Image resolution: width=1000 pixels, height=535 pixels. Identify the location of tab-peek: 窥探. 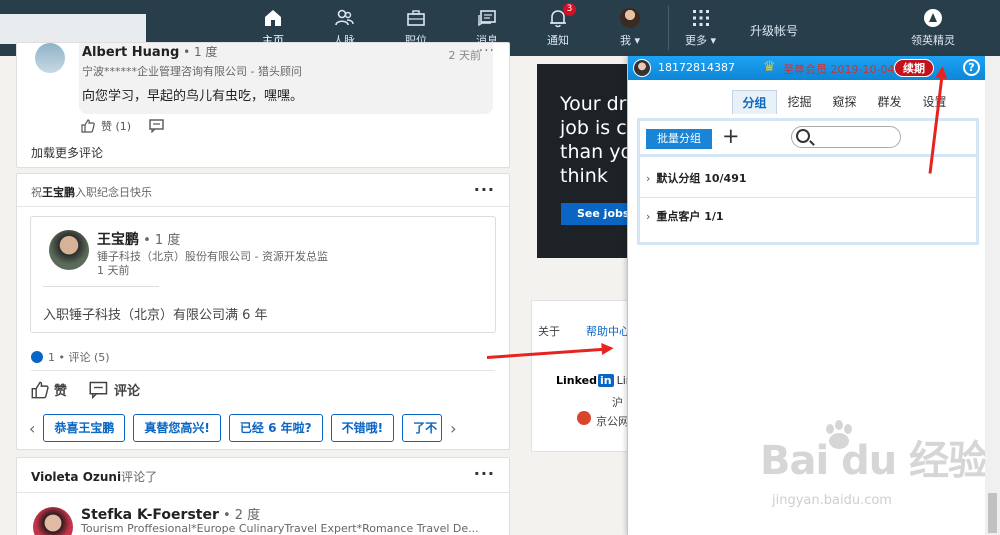
(844, 102).